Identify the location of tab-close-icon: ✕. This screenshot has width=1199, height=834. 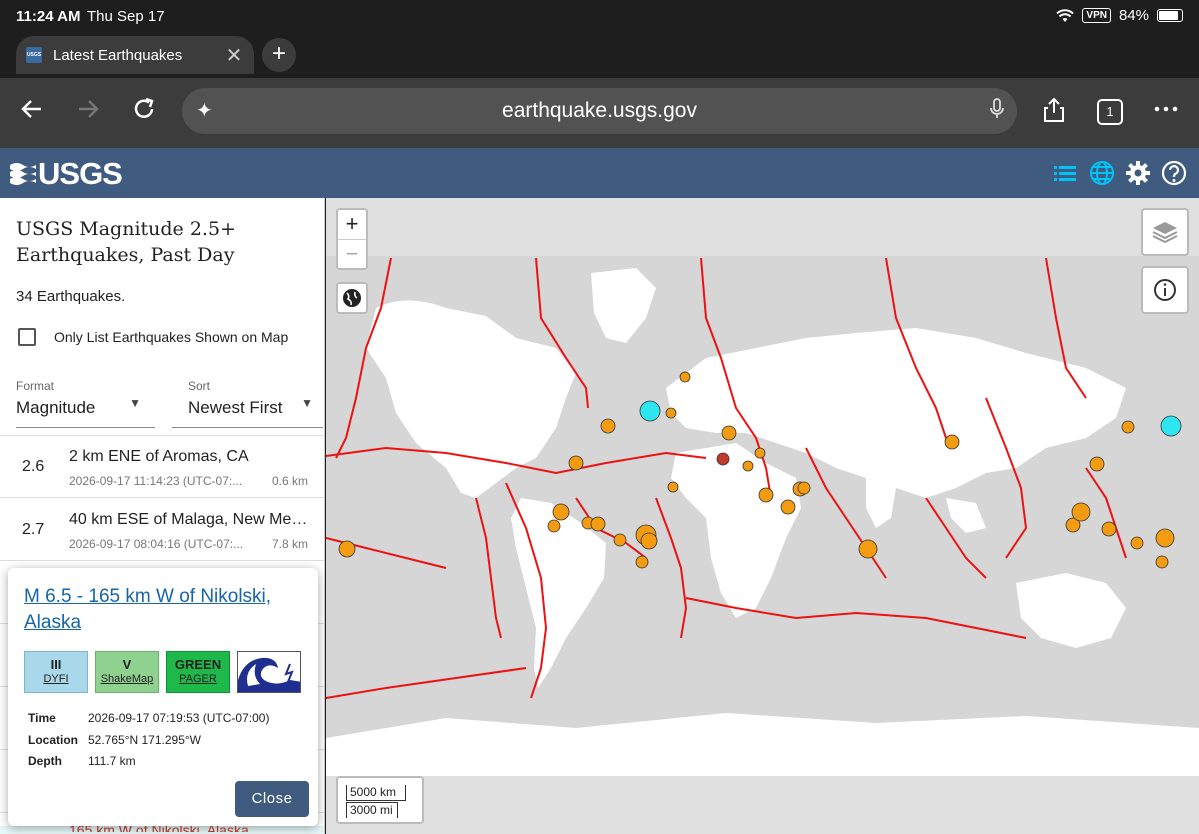
(234, 55).